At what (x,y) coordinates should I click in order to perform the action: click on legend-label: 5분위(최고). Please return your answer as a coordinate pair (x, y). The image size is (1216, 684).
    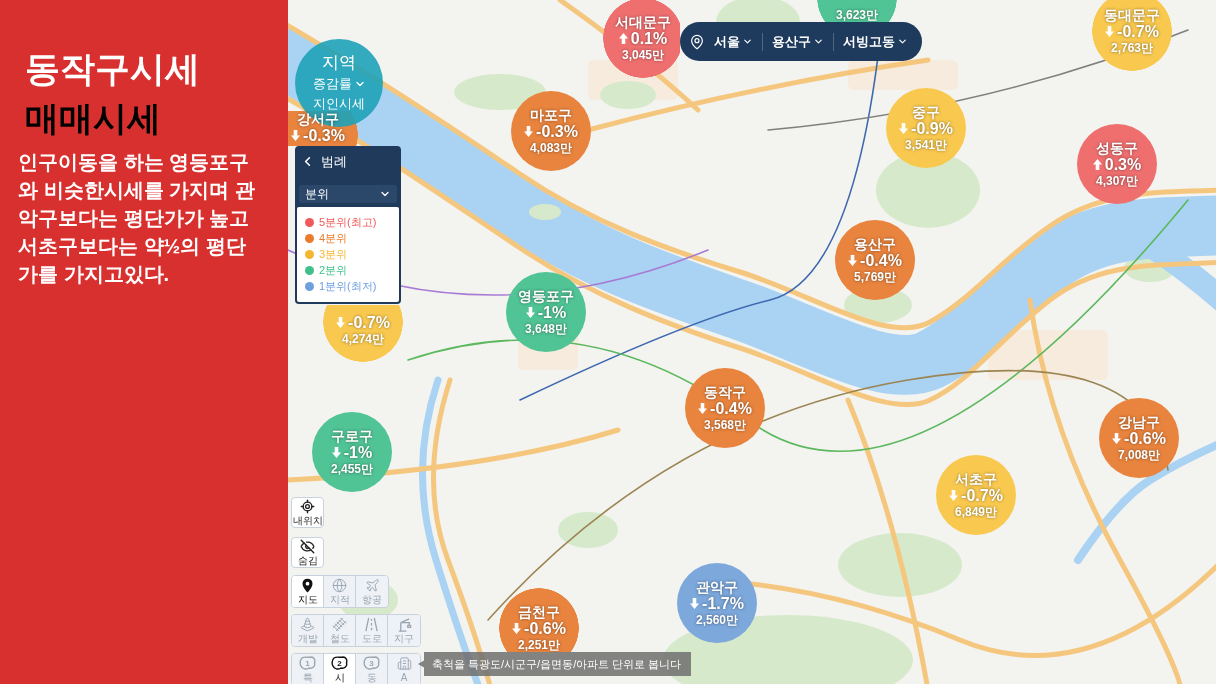
    Looking at the image, I should click on (348, 222).